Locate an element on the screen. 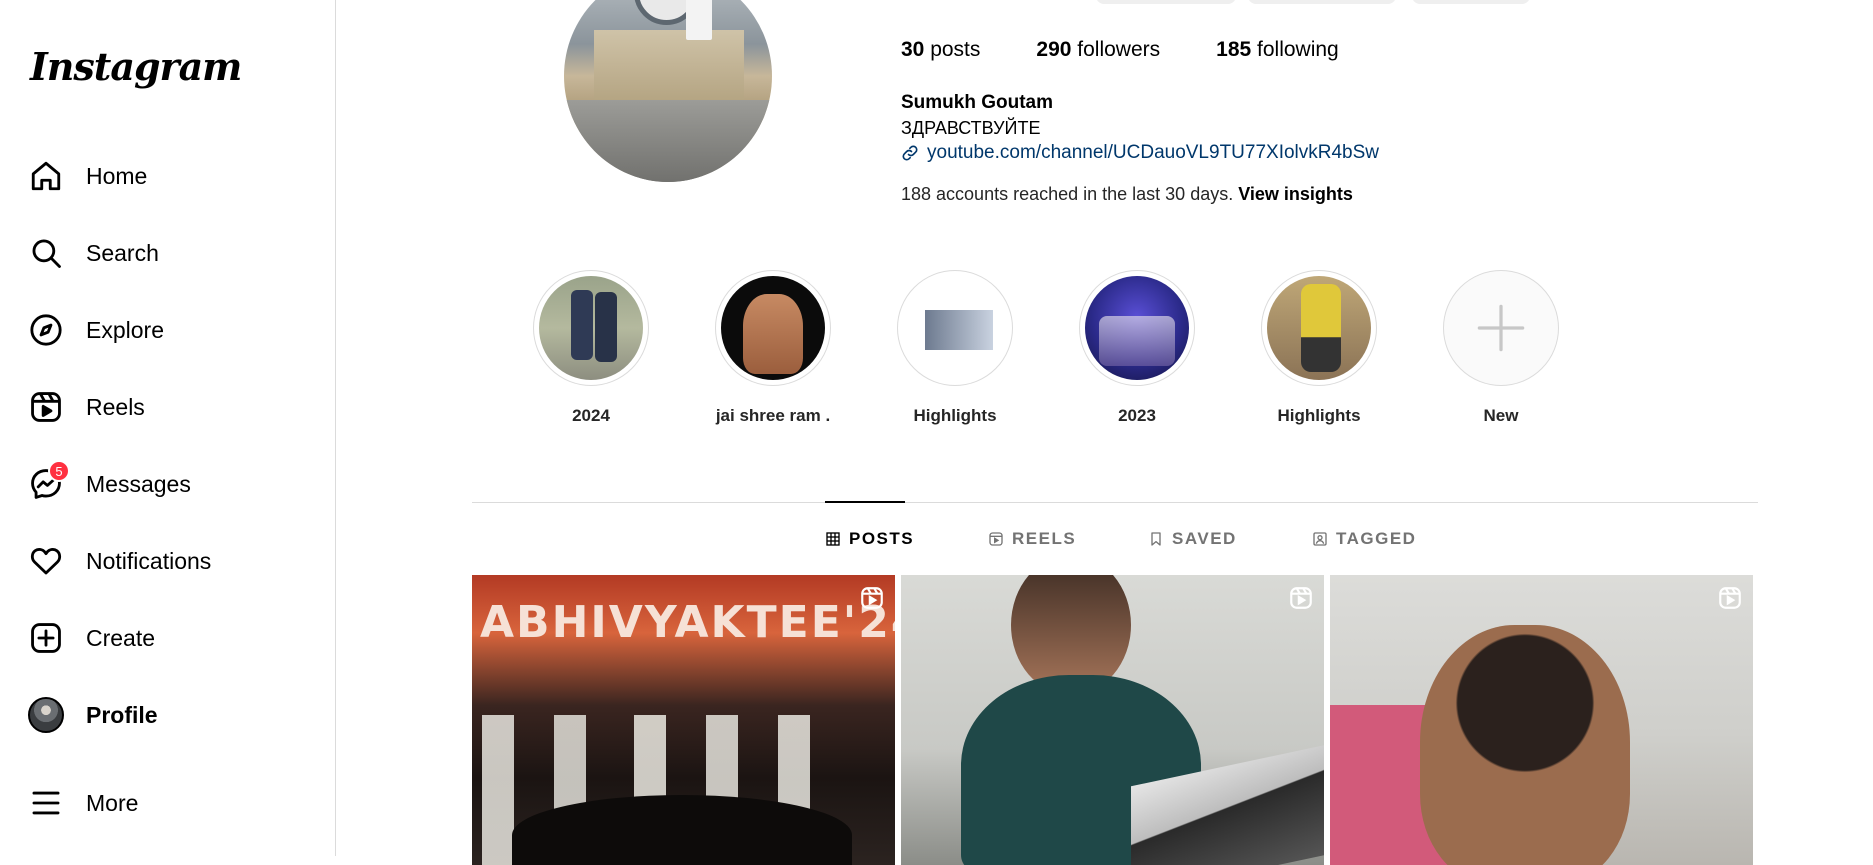 The width and height of the screenshot is (1873, 865). nav-label-messages: Messages is located at coordinates (138, 483).